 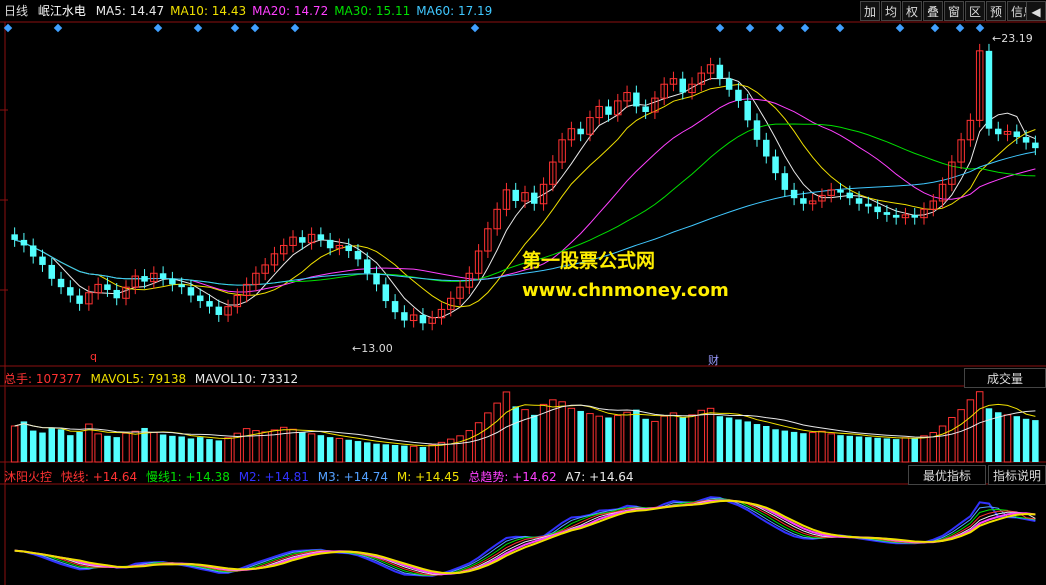 What do you see at coordinates (28, 477) in the screenshot?
I see `indicator-name: 沐阳火控` at bounding box center [28, 477].